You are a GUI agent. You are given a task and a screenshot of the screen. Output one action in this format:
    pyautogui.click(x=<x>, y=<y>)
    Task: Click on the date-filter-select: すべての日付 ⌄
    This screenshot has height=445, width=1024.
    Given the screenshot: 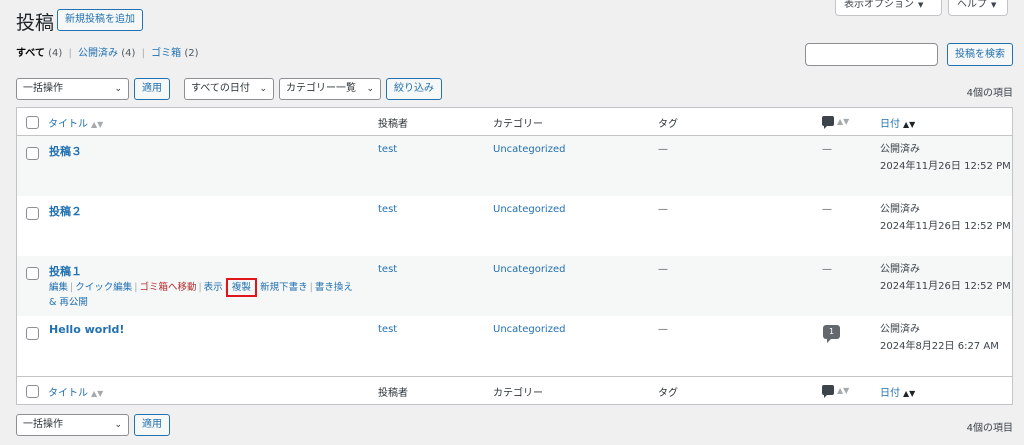 What is the action you would take?
    pyautogui.click(x=229, y=89)
    